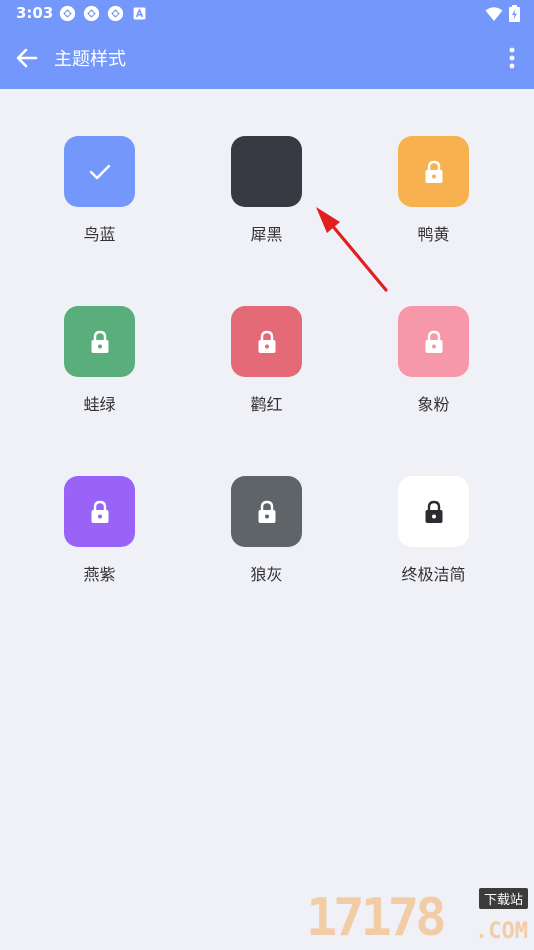 This screenshot has height=950, width=534. I want to click on watermark-suffix: .COM, so click(501, 931).